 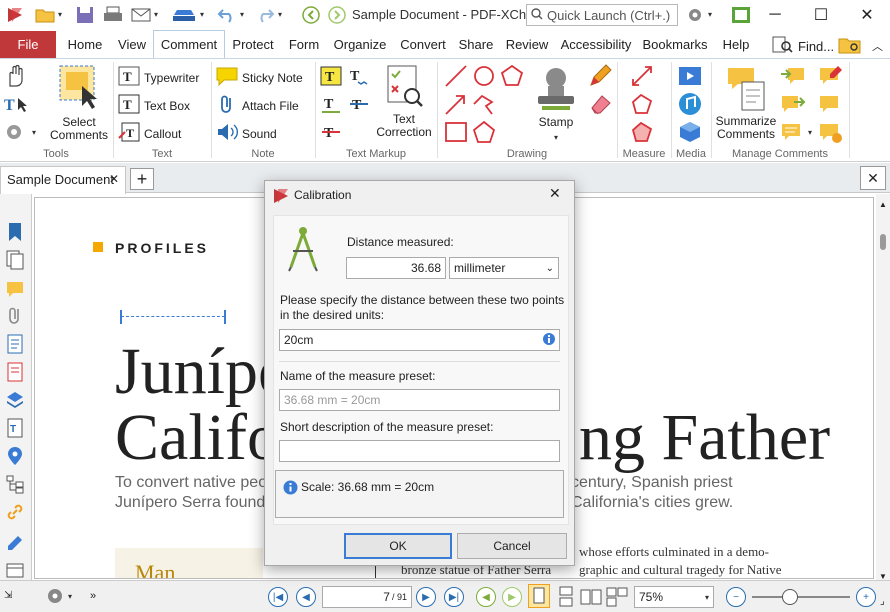 I want to click on scroll-up-icon: ▲, so click(x=883, y=204).